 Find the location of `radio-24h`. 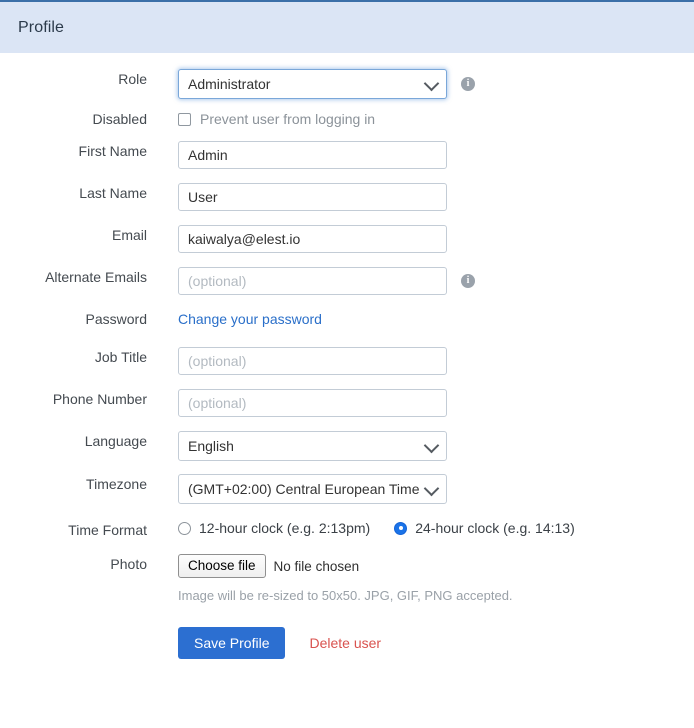

radio-24h is located at coordinates (401, 528).